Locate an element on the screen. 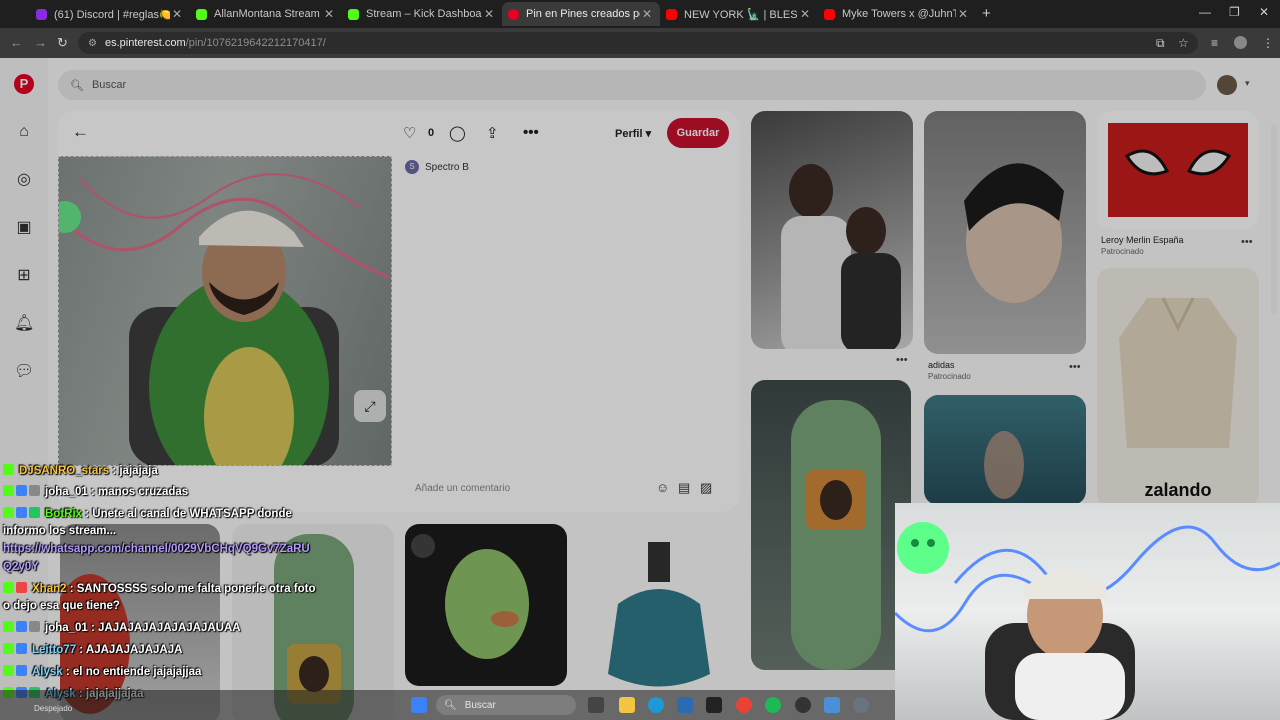 This screenshot has width=1280, height=720. tab-youtube-newyork: NEW YORK 🗽 | BLESSD | TRIN ✕ is located at coordinates (739, 14).